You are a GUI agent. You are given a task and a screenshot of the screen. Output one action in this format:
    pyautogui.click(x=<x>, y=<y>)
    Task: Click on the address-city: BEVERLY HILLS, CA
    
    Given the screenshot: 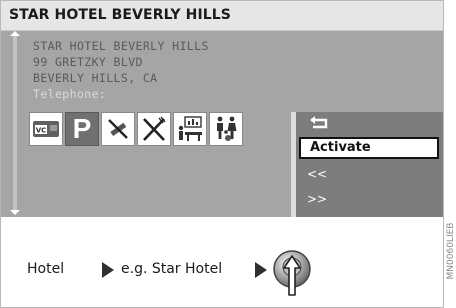 What is the action you would take?
    pyautogui.click(x=95, y=78)
    